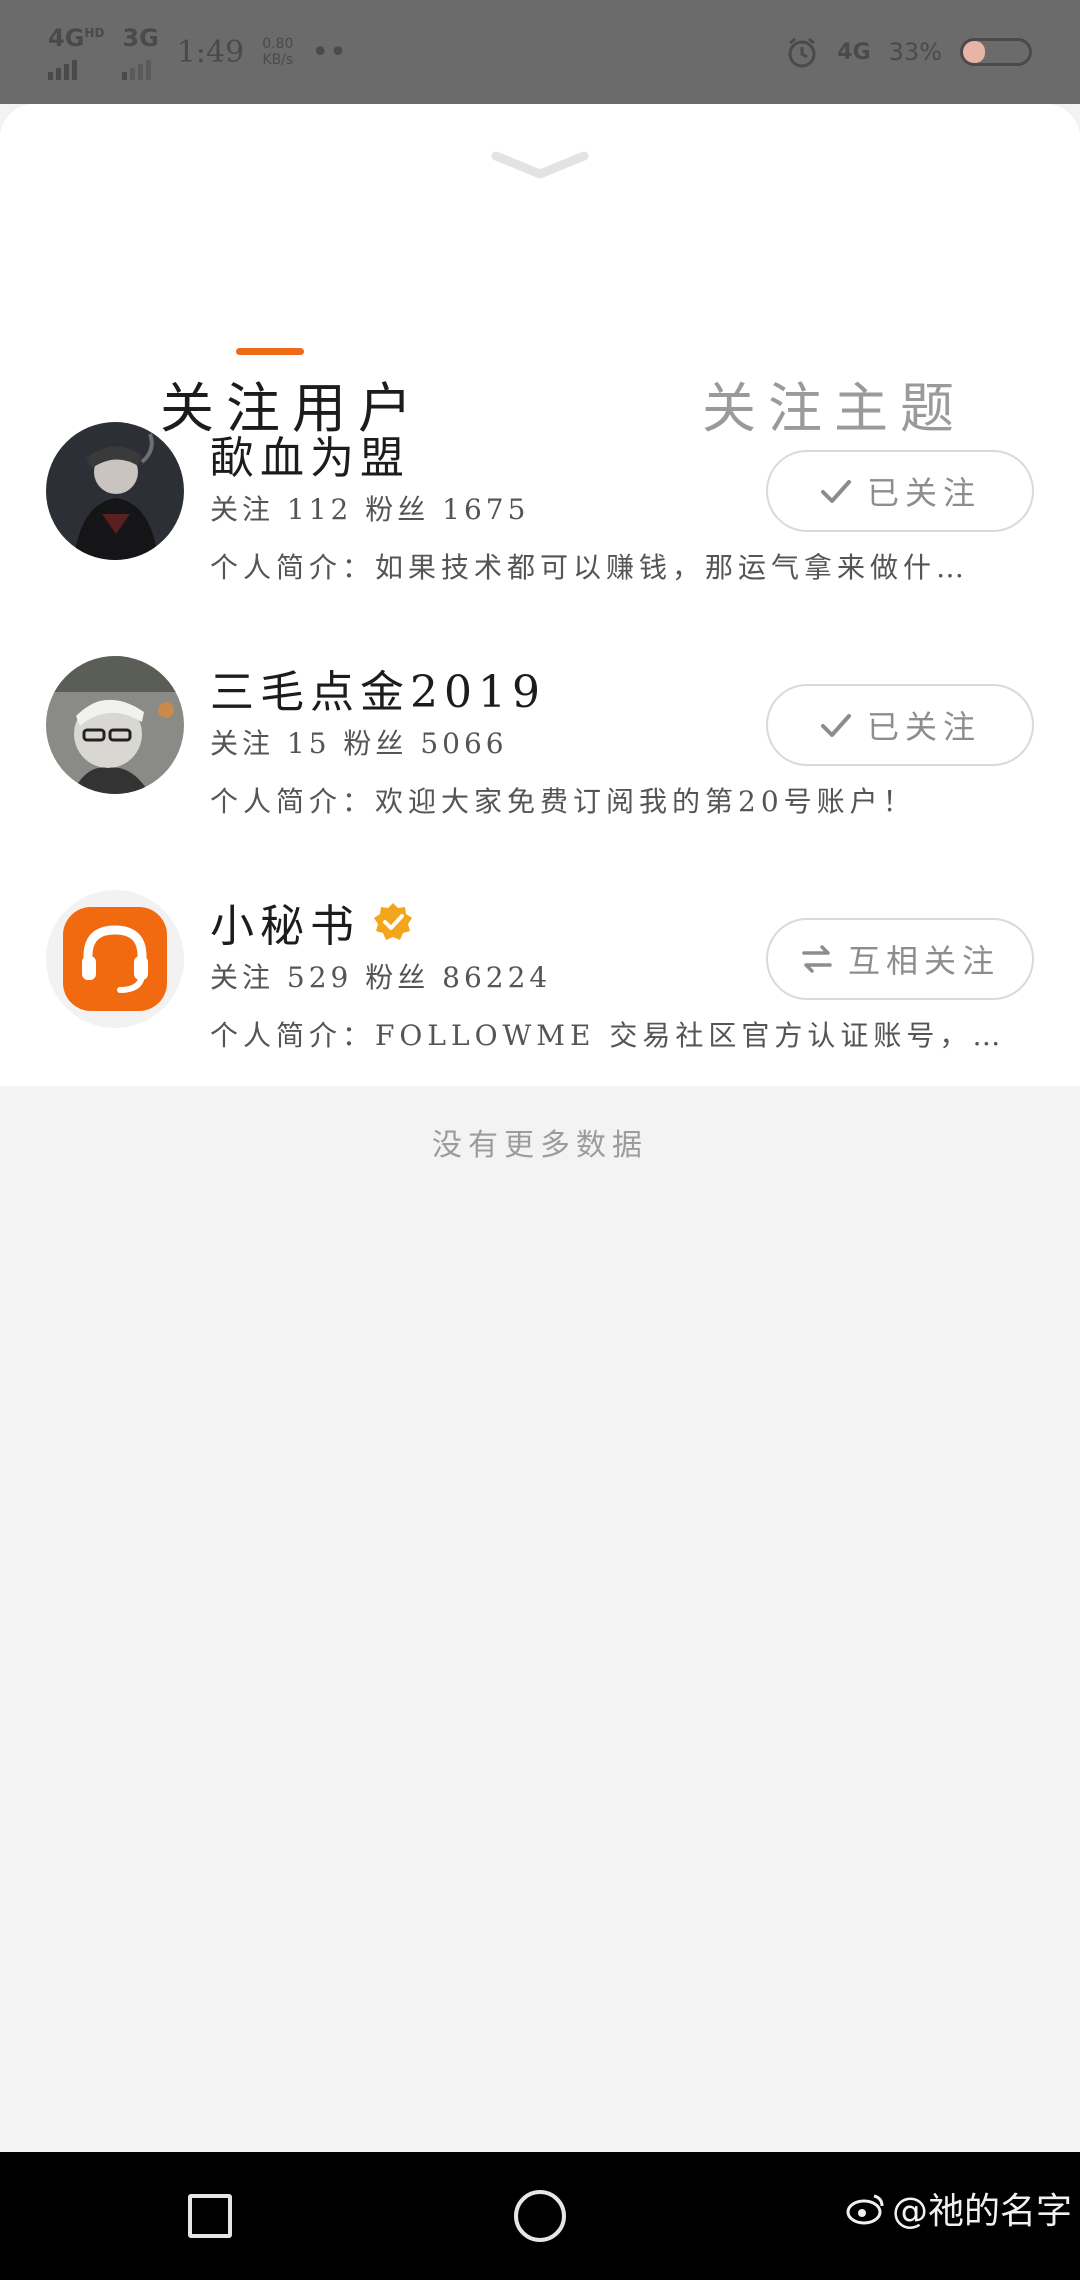 The width and height of the screenshot is (1080, 2280). I want to click on user-name: 歃血为盟, so click(310, 454).